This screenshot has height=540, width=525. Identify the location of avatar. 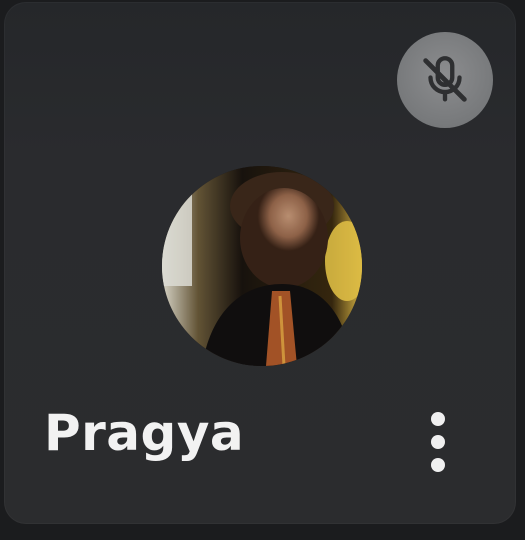
(262, 266).